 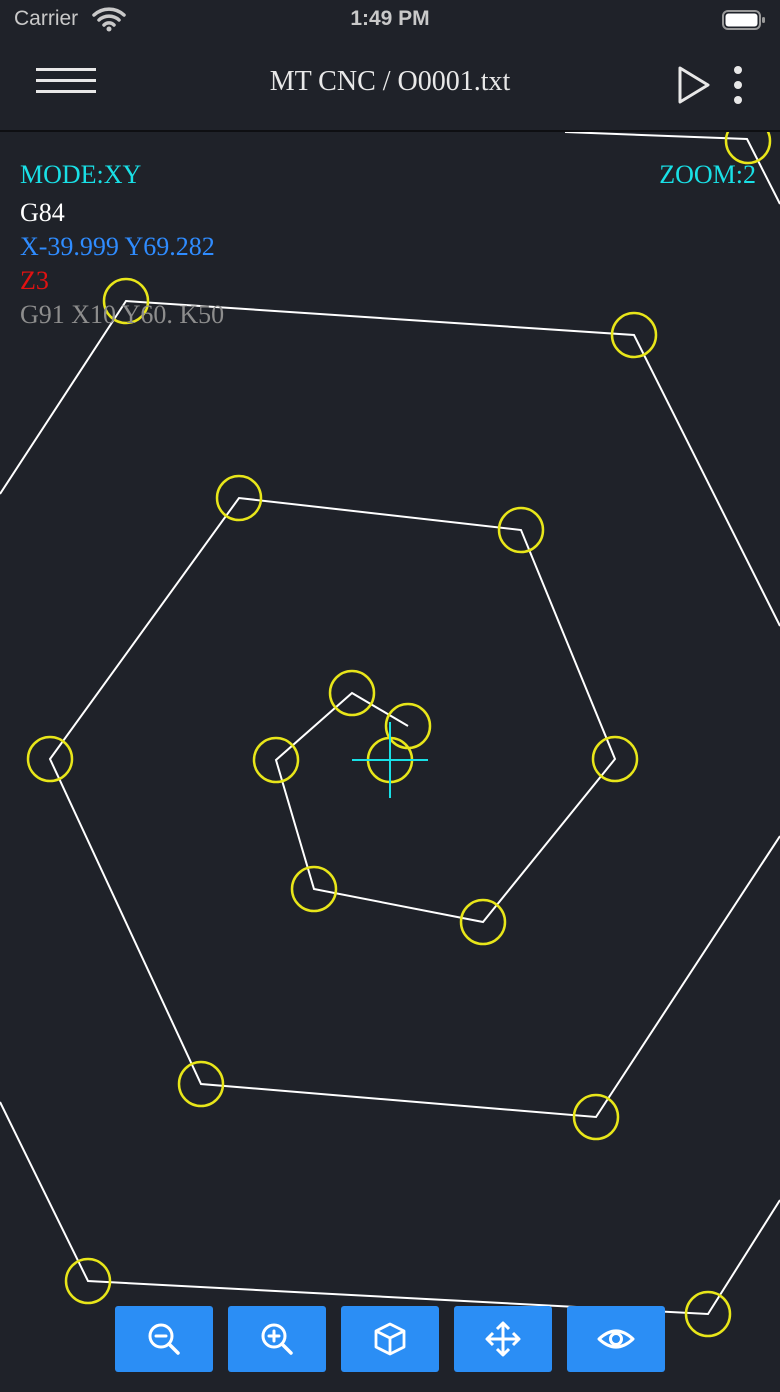 I want to click on app-header: MT CNC / O0001.txt, so click(x=390, y=86).